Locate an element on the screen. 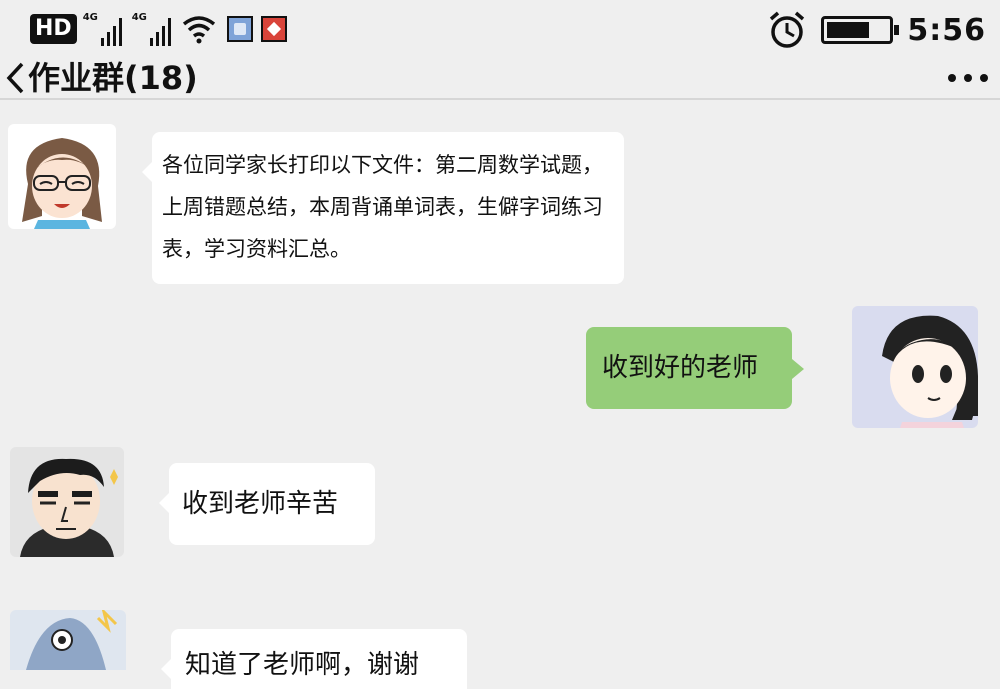  message-text: 收到好的老师 is located at coordinates (680, 368).